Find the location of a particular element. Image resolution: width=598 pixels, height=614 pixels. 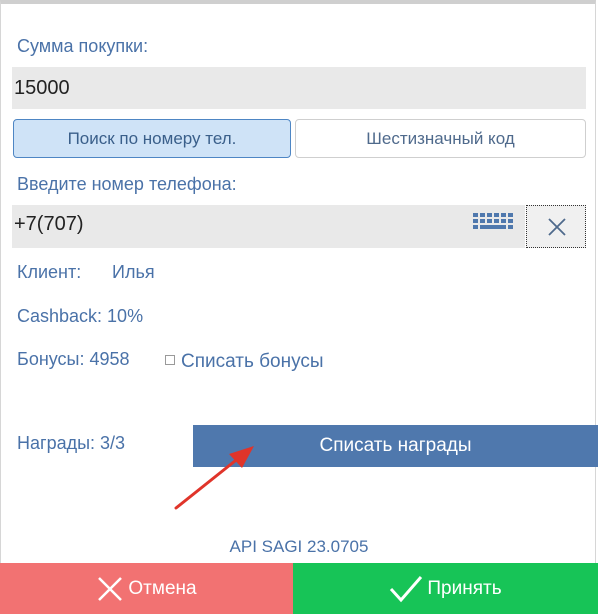

clear-phone-button is located at coordinates (556, 226).